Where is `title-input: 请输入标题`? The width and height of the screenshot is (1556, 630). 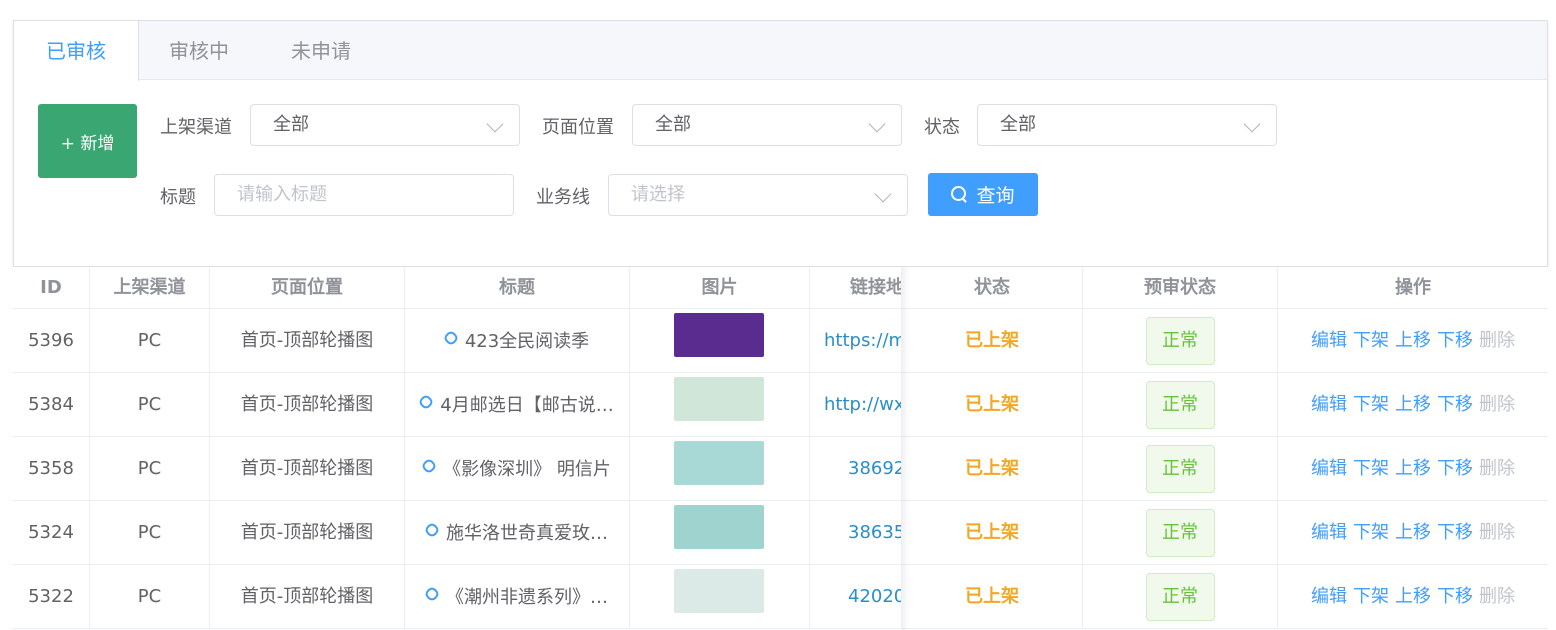 title-input: 请输入标题 is located at coordinates (364, 195).